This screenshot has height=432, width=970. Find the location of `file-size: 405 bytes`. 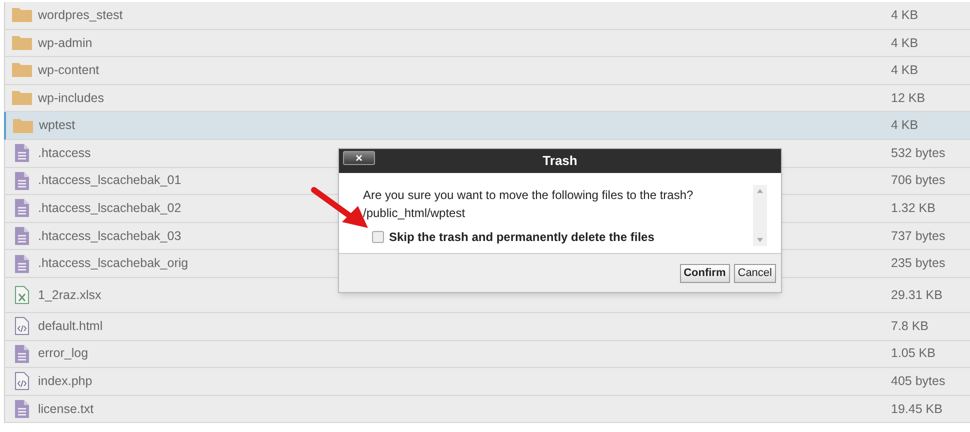

file-size: 405 bytes is located at coordinates (918, 381).